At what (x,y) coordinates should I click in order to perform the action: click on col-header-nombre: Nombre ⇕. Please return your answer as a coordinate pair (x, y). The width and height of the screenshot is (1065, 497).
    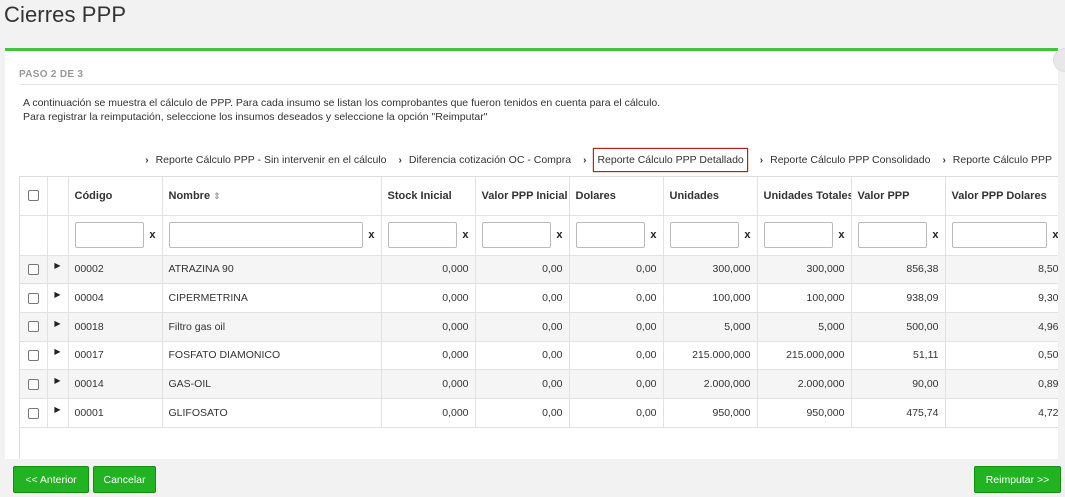
    Looking at the image, I should click on (272, 196).